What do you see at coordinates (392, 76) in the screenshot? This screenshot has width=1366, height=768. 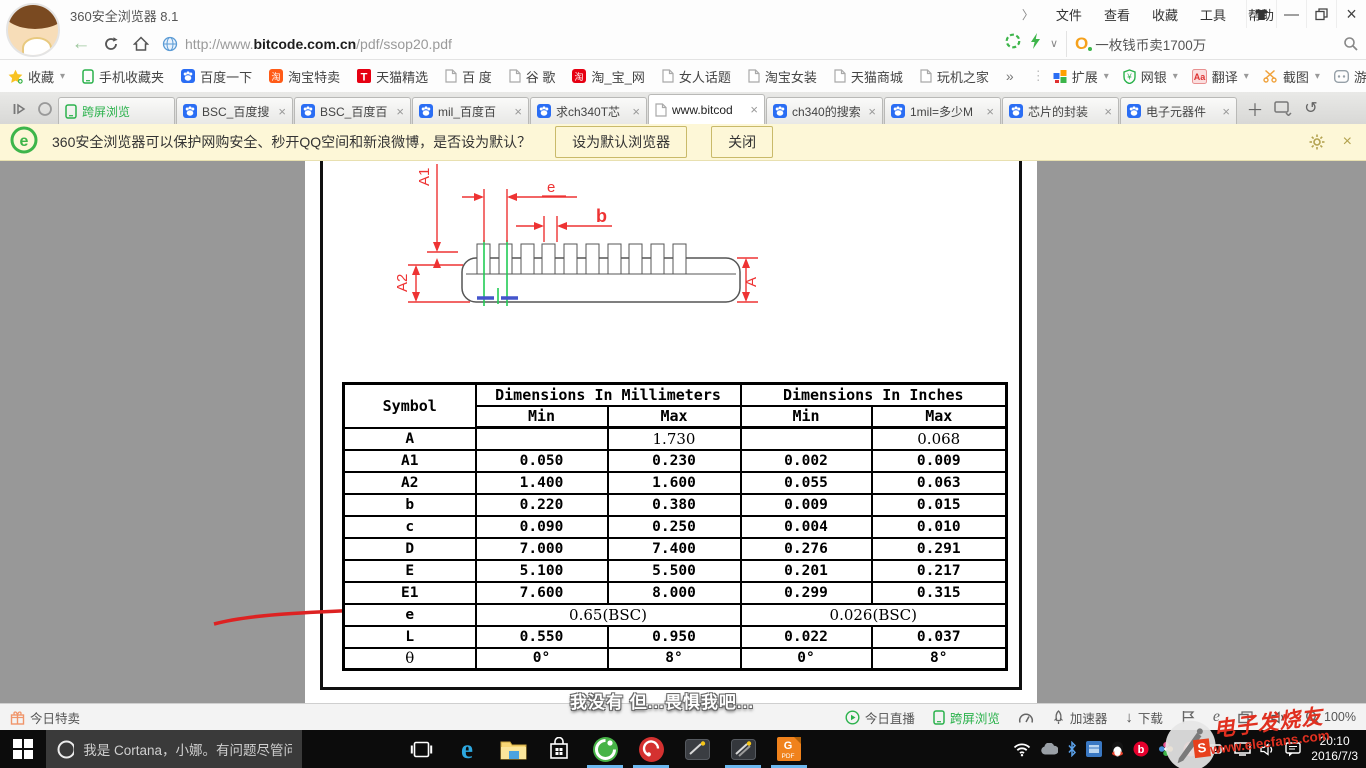 I see `bookmark-item: T 天猫精选` at bounding box center [392, 76].